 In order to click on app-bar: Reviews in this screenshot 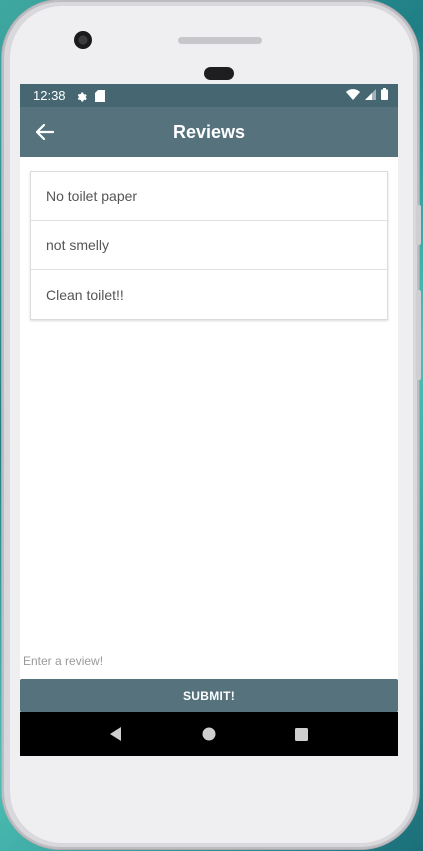, I will do `click(209, 132)`.